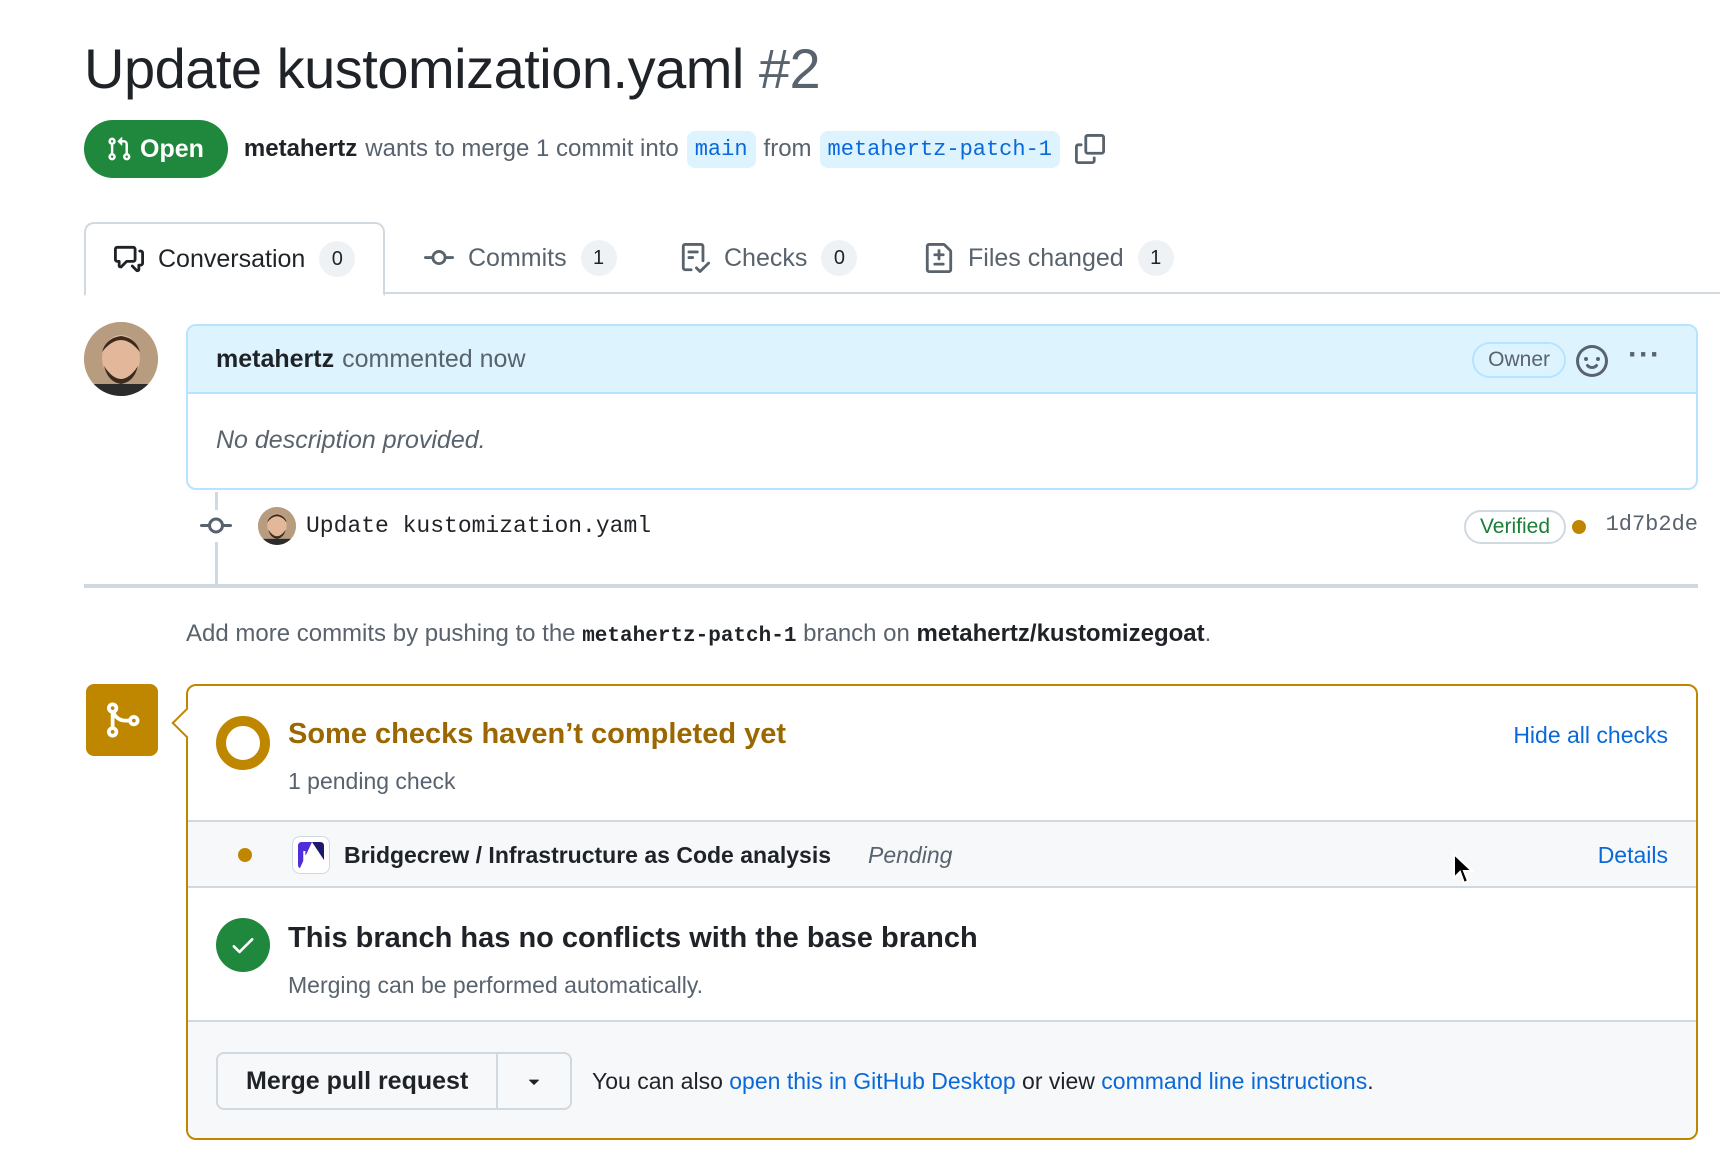 The image size is (1720, 1168). I want to click on bridgecrew-logo-text: bc, so click(311, 857).